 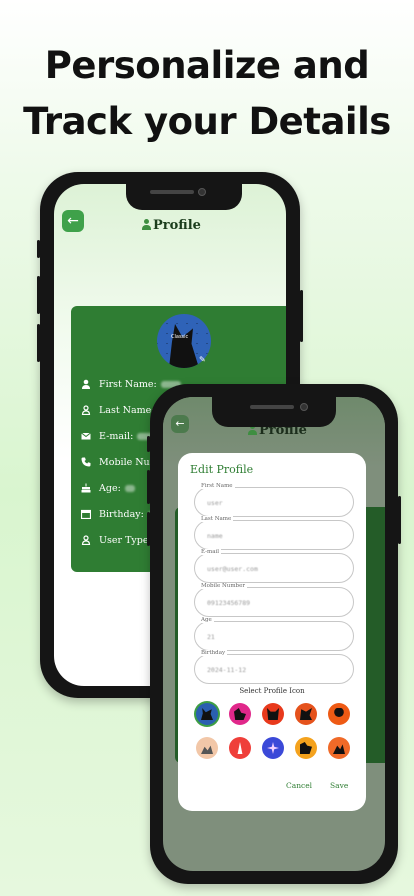 I want to click on birthday-field: Birthday 2024-11-12, so click(x=274, y=667).